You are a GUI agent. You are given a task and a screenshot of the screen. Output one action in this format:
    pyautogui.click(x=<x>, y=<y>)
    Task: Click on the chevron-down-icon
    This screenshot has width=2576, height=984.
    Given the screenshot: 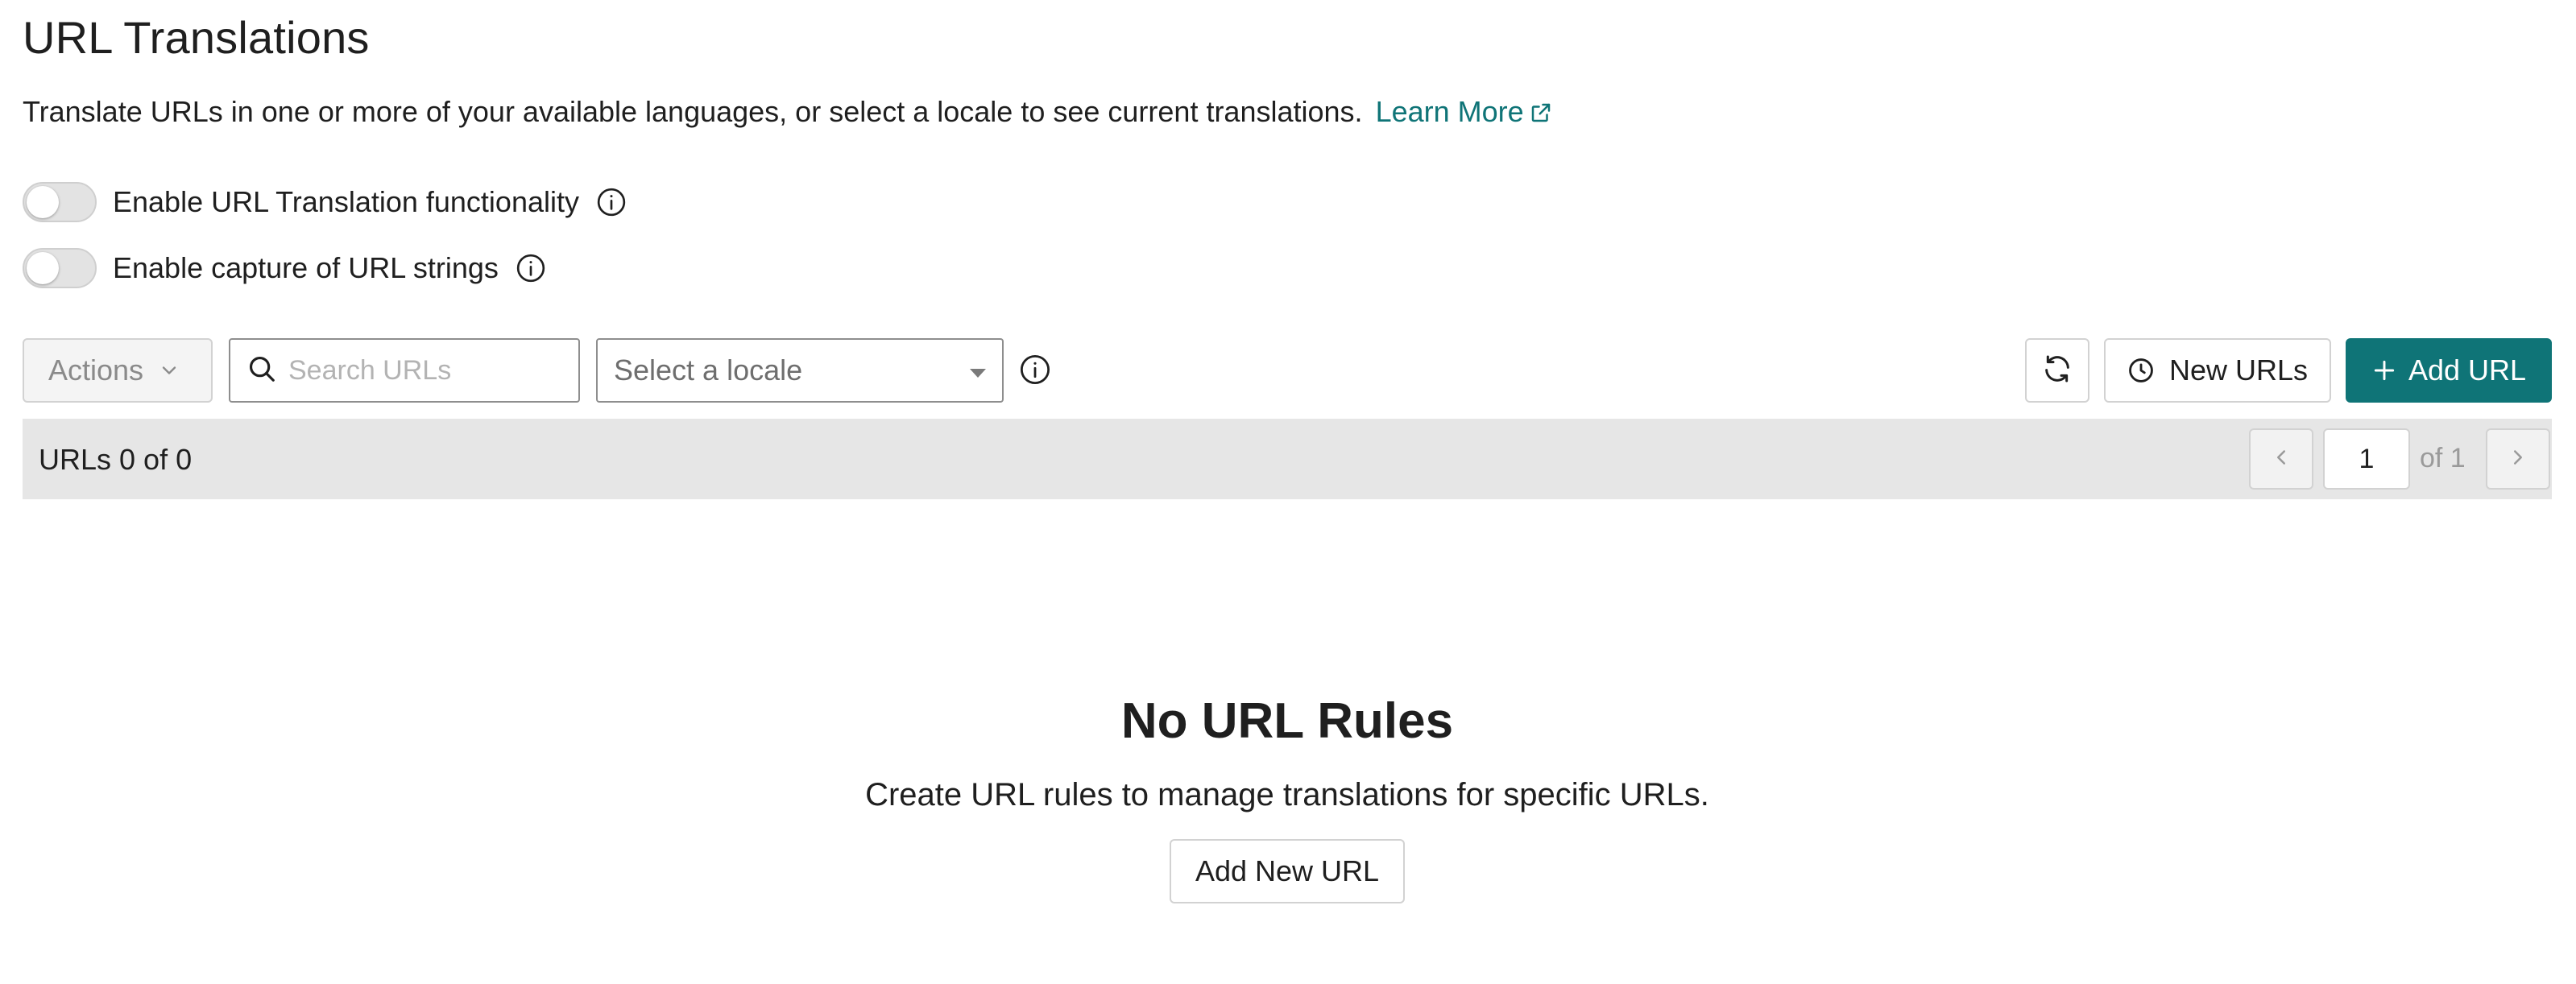 What is the action you would take?
    pyautogui.click(x=169, y=370)
    